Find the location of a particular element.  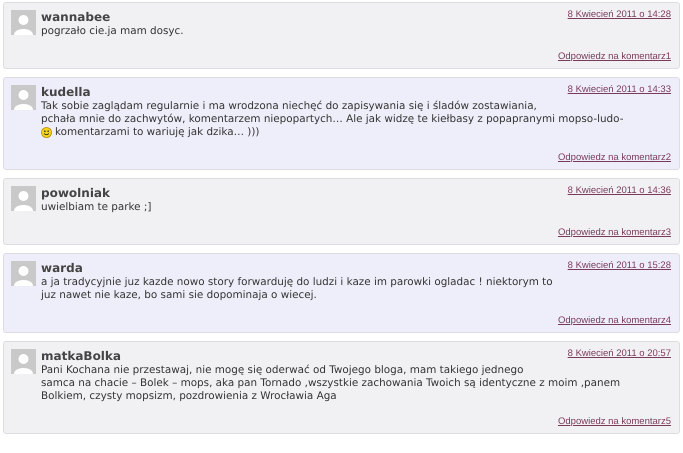

comment-text: pogrzało cie.ja mam dosyc. is located at coordinates (112, 31).